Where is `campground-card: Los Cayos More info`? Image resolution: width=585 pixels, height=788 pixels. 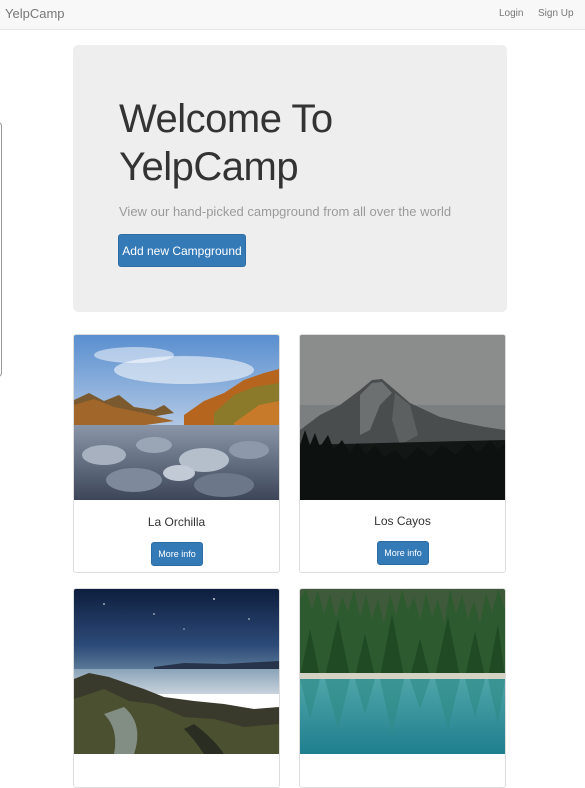 campground-card: Los Cayos More info is located at coordinates (402, 453).